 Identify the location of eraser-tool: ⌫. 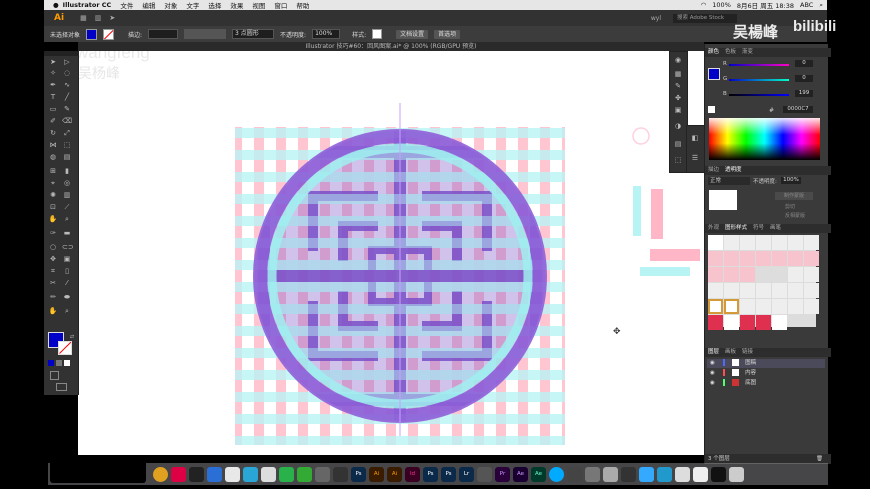
(67, 121).